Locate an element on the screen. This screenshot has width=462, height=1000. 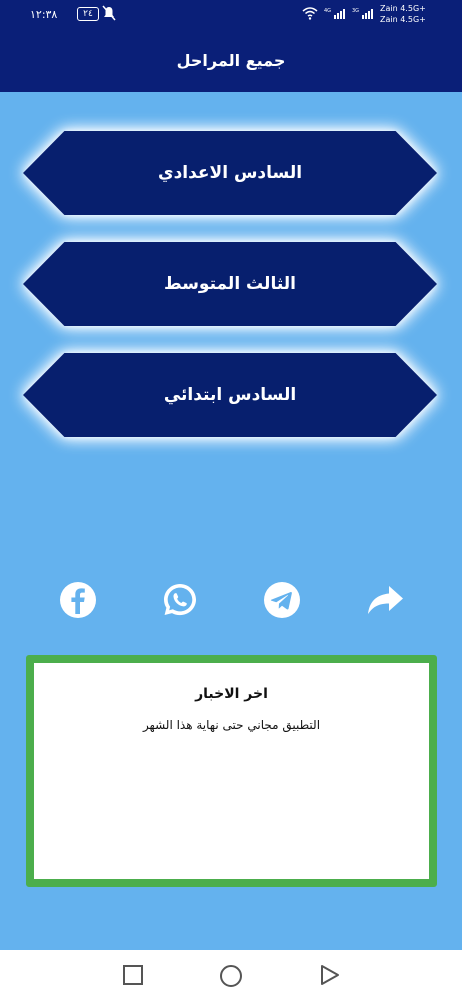
mute-icon is located at coordinates (109, 15).